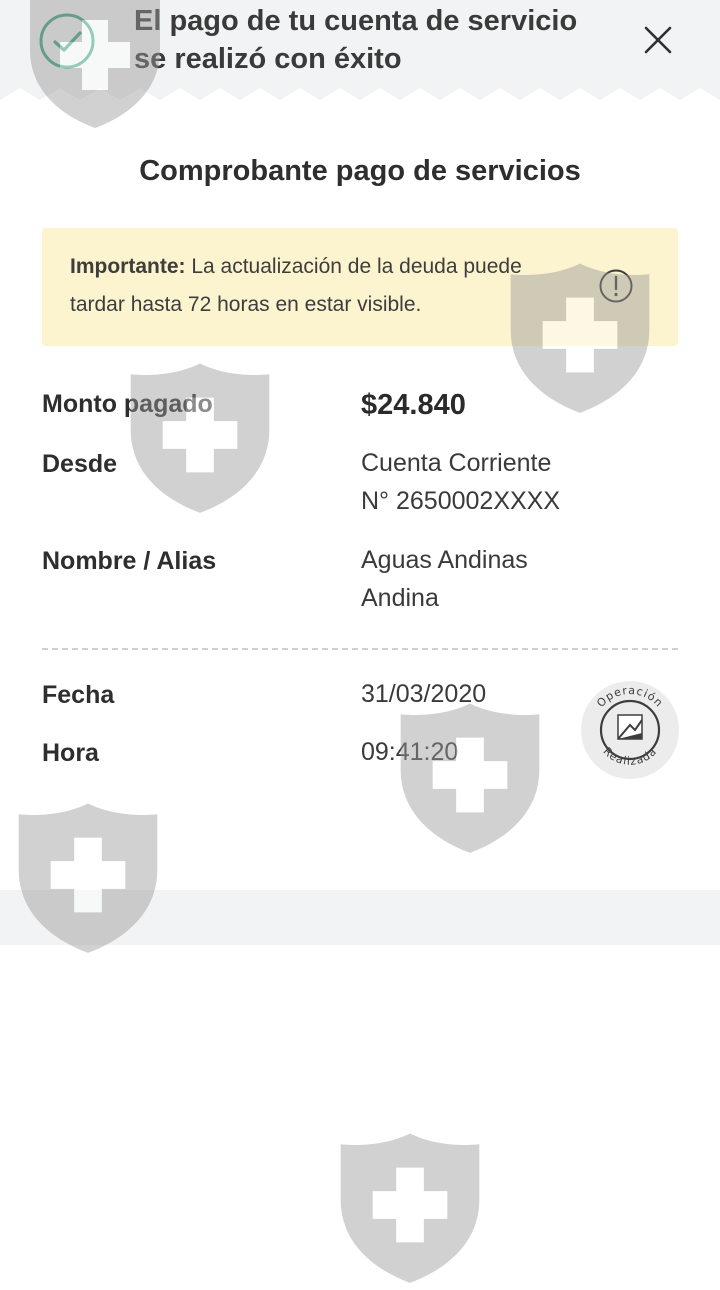 The image size is (720, 1290). Describe the element at coordinates (360, 649) in the screenshot. I see `dashed-divider` at that location.